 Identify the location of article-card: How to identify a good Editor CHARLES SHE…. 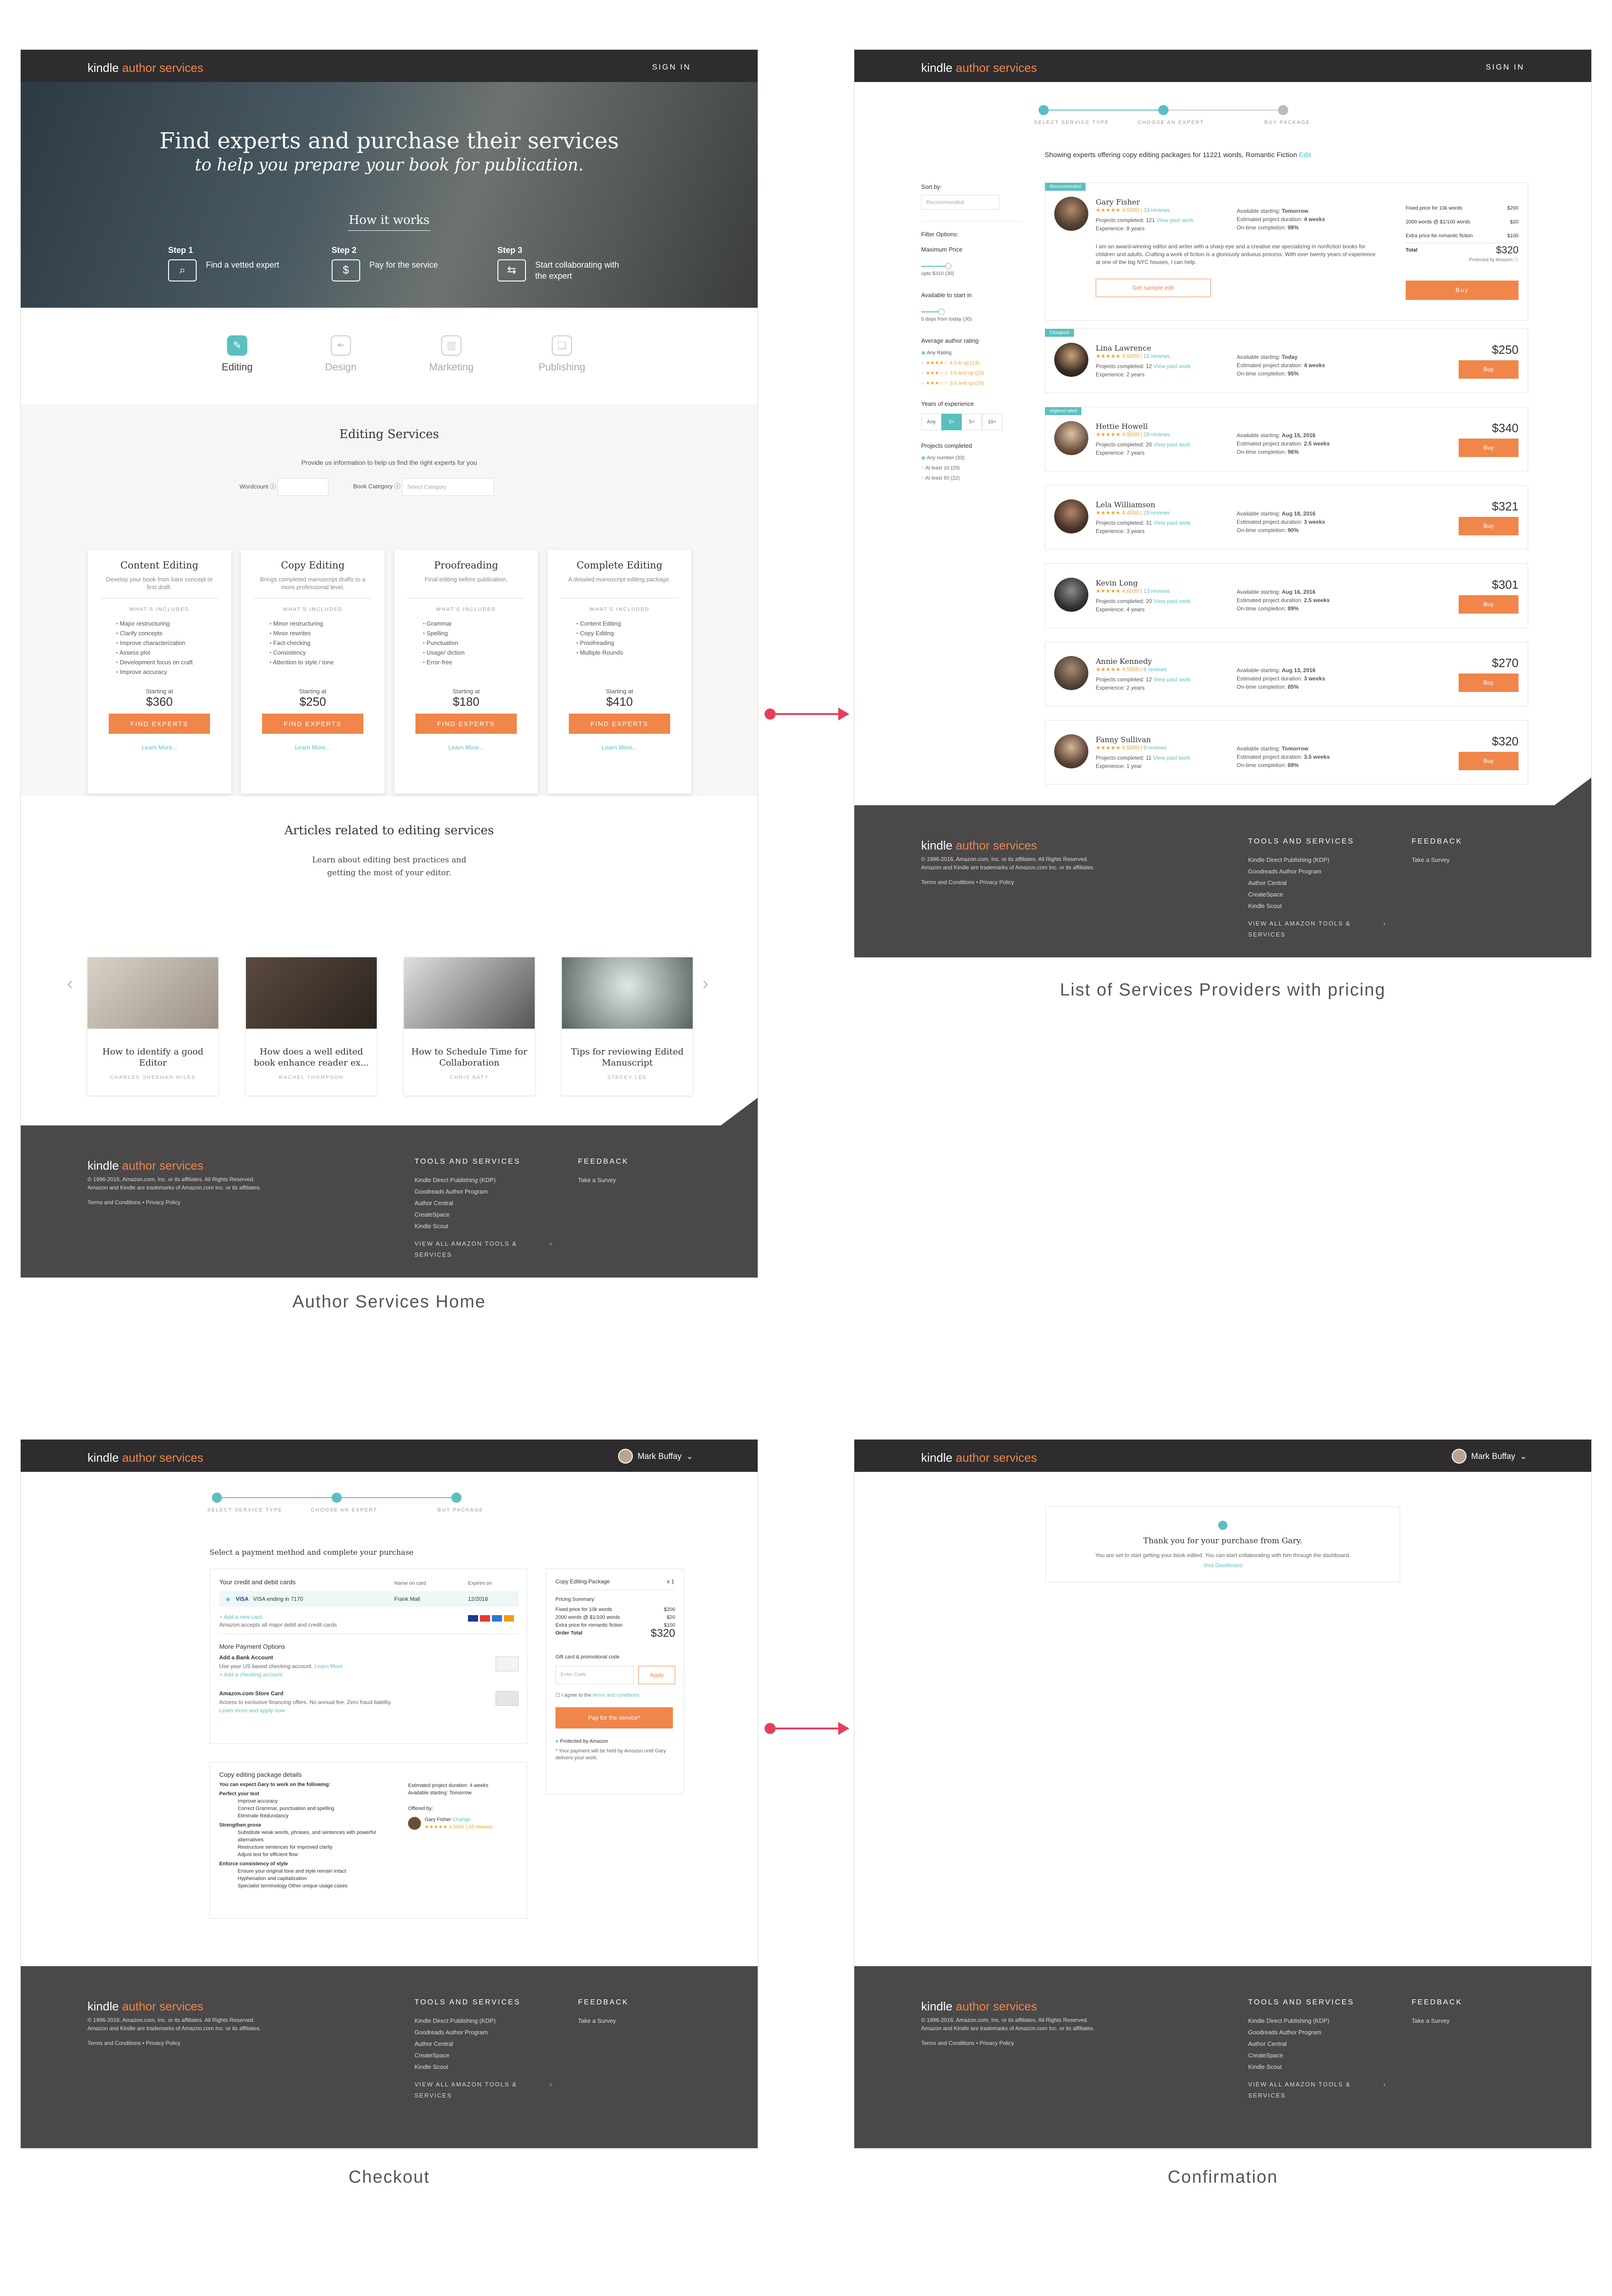
(153, 1026).